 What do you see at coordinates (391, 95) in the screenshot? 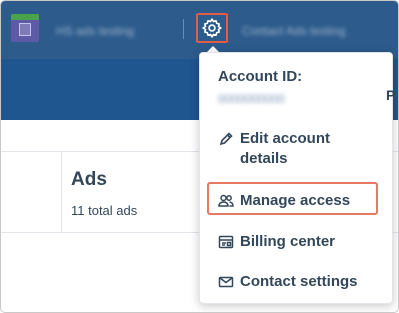
I see `truncated-header-text: P` at bounding box center [391, 95].